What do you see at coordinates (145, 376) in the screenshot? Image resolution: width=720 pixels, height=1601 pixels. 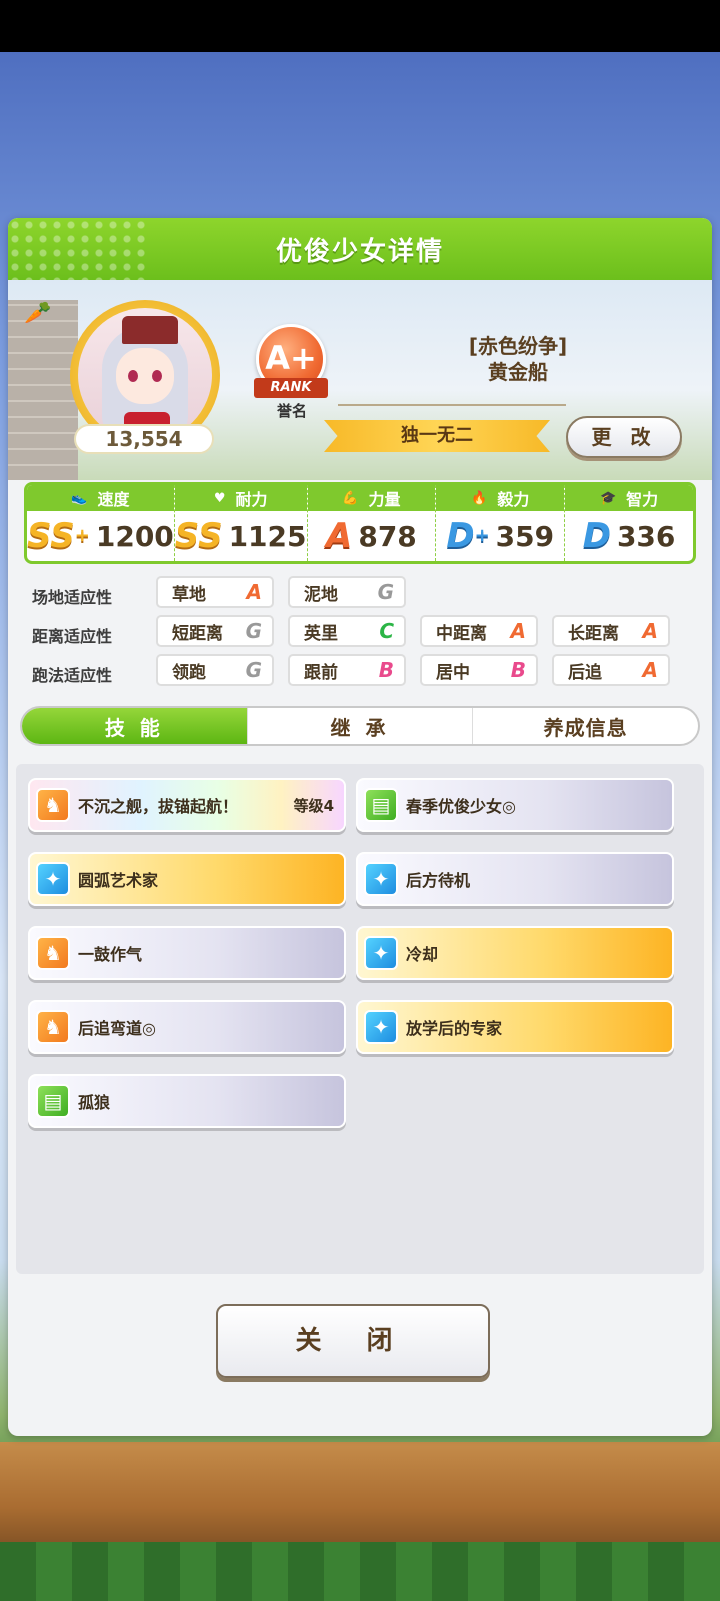 I see `avatar-face` at bounding box center [145, 376].